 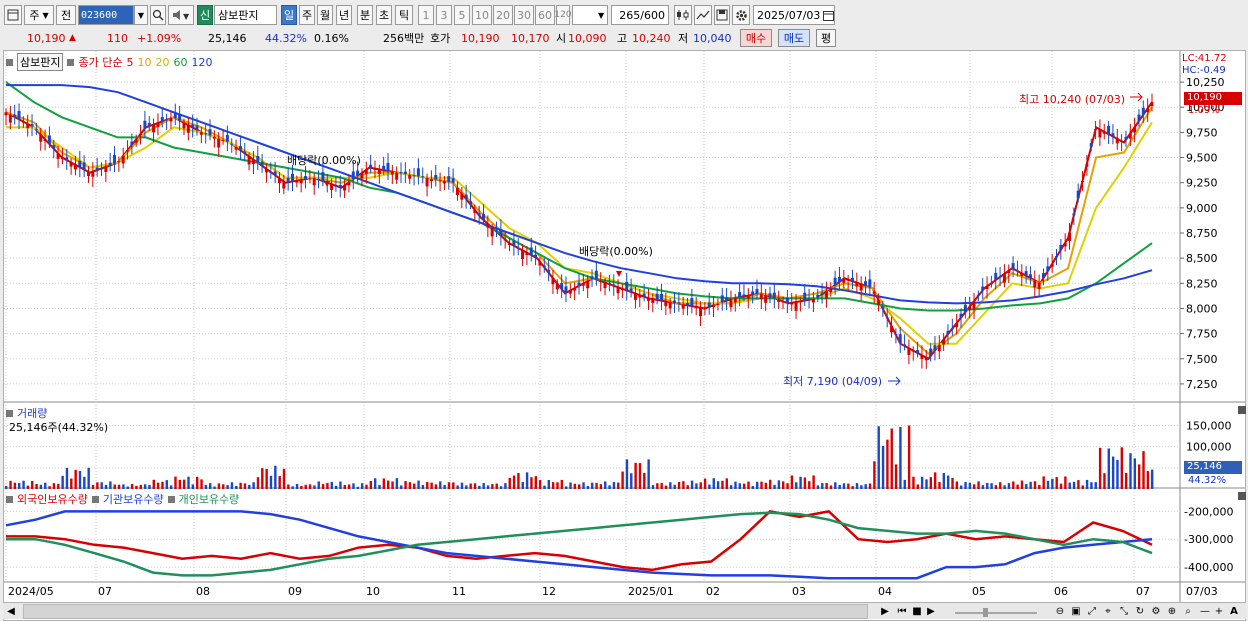 I want to click on interval-120-button: 120, so click(x=563, y=15).